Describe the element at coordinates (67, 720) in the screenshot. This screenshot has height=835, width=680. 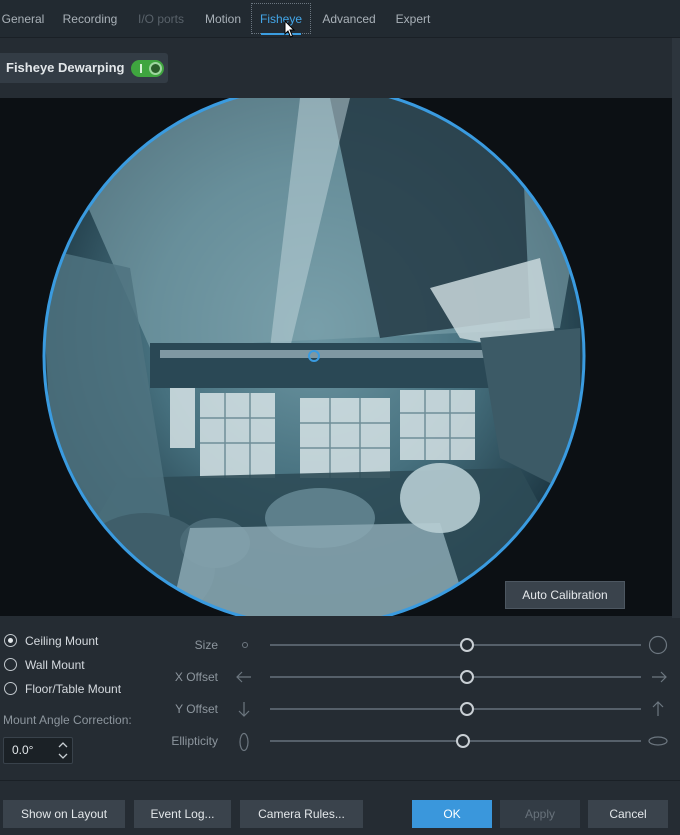
I see `mount-angle-label: Mount Angle Correction:` at that location.